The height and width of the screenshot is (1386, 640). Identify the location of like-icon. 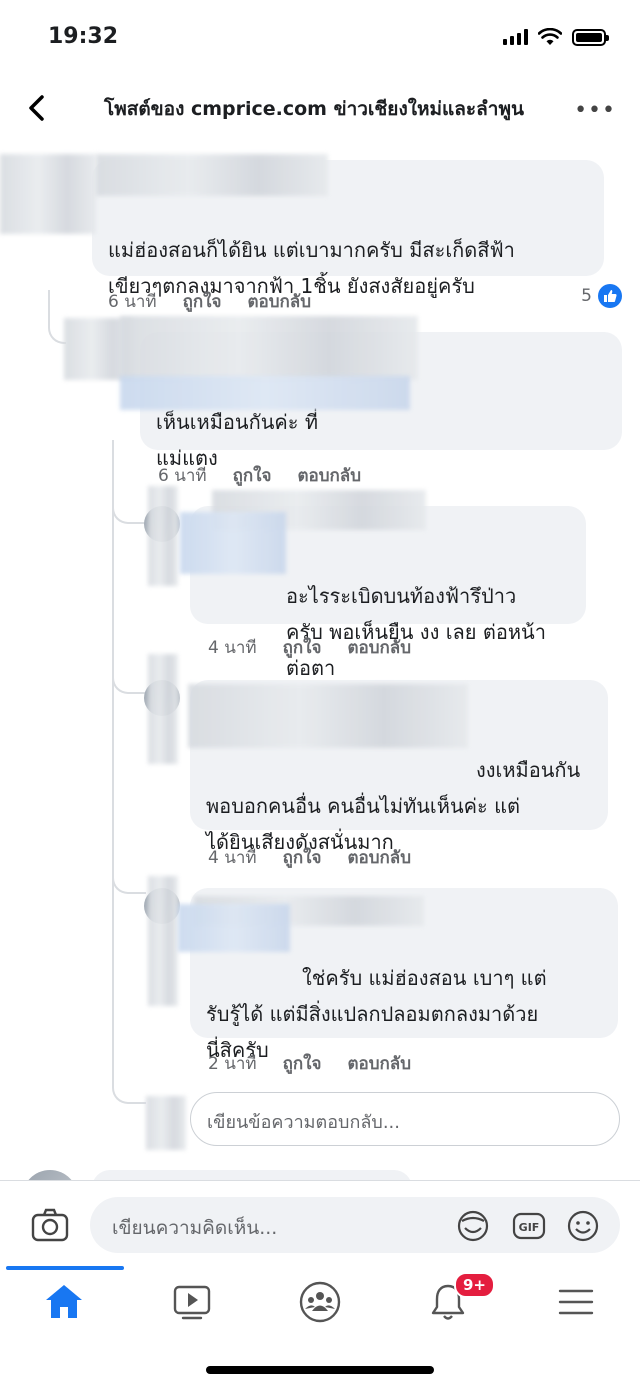
(610, 296).